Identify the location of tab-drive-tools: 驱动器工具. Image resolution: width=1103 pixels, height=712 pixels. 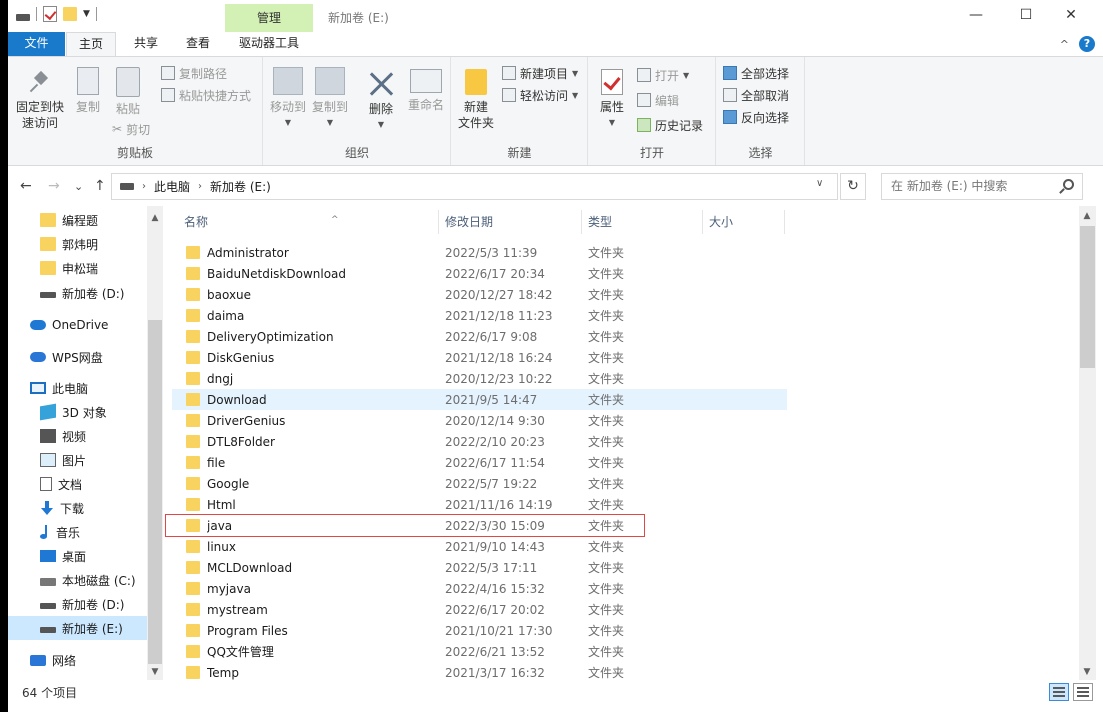
(269, 44).